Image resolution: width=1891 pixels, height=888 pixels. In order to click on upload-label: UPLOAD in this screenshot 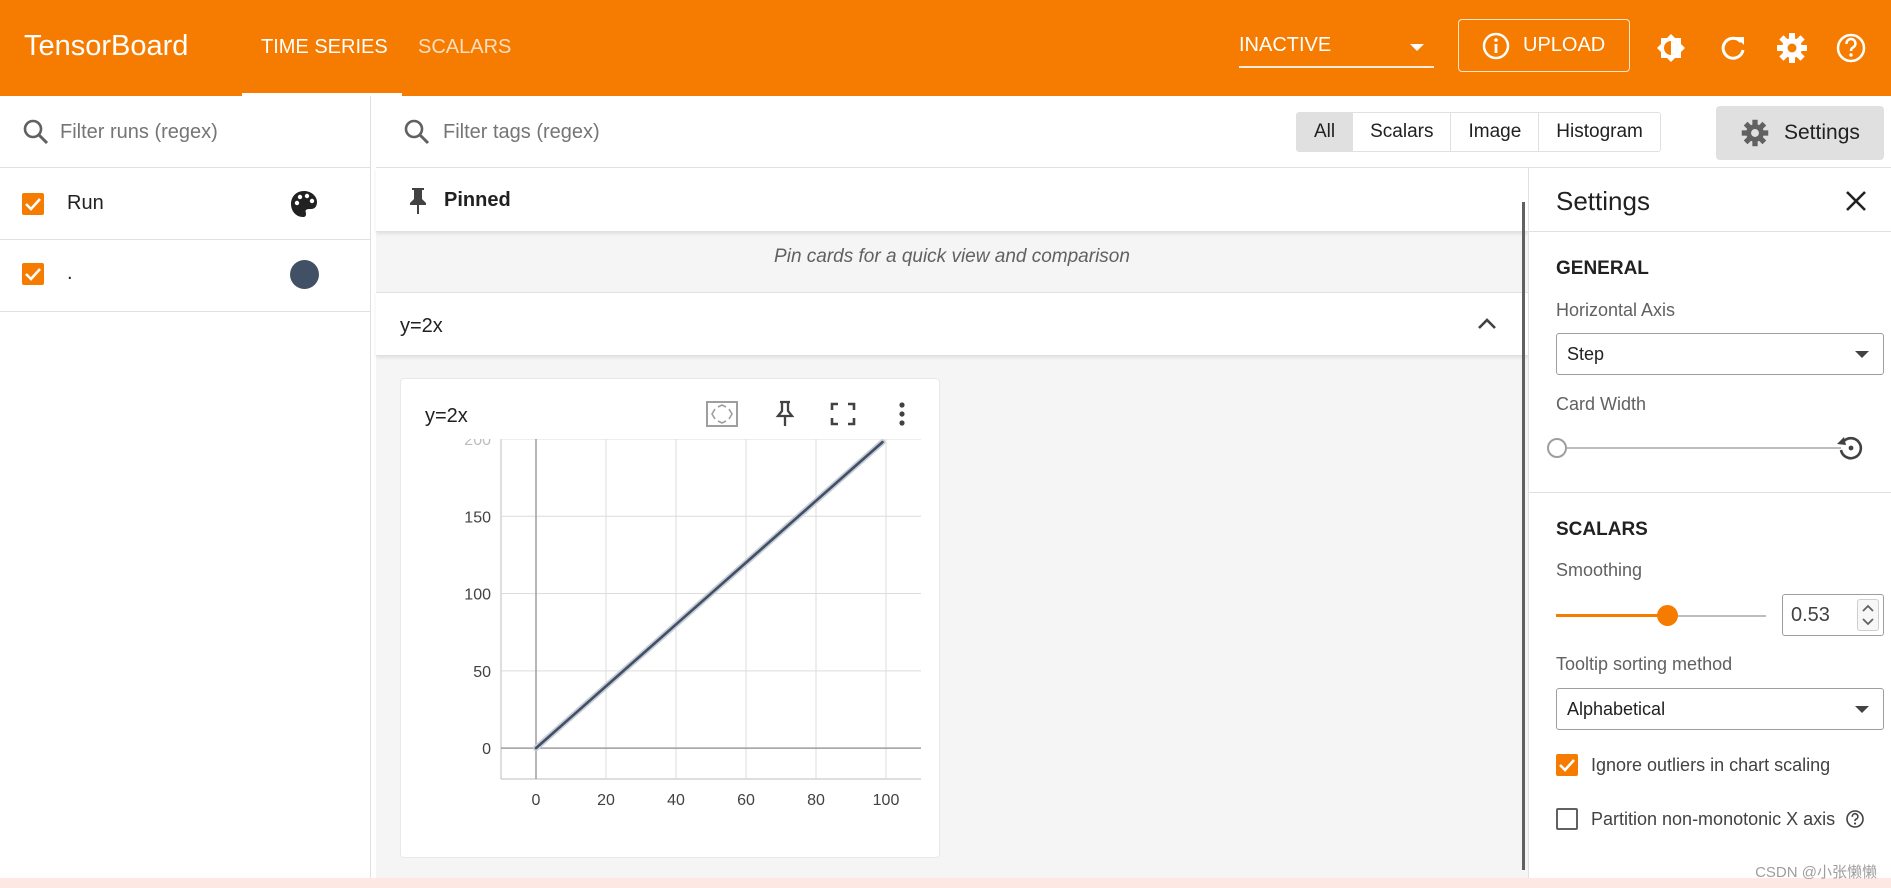, I will do `click(1564, 45)`.